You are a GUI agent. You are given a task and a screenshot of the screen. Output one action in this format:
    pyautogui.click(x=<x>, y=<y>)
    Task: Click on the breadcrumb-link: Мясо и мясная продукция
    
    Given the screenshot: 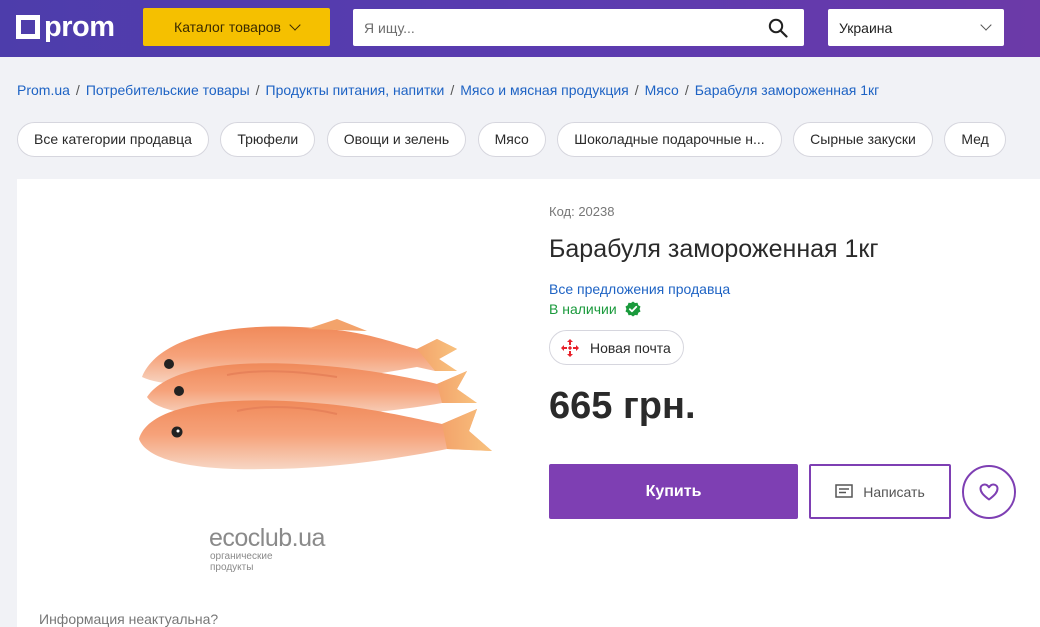 What is the action you would take?
    pyautogui.click(x=544, y=90)
    